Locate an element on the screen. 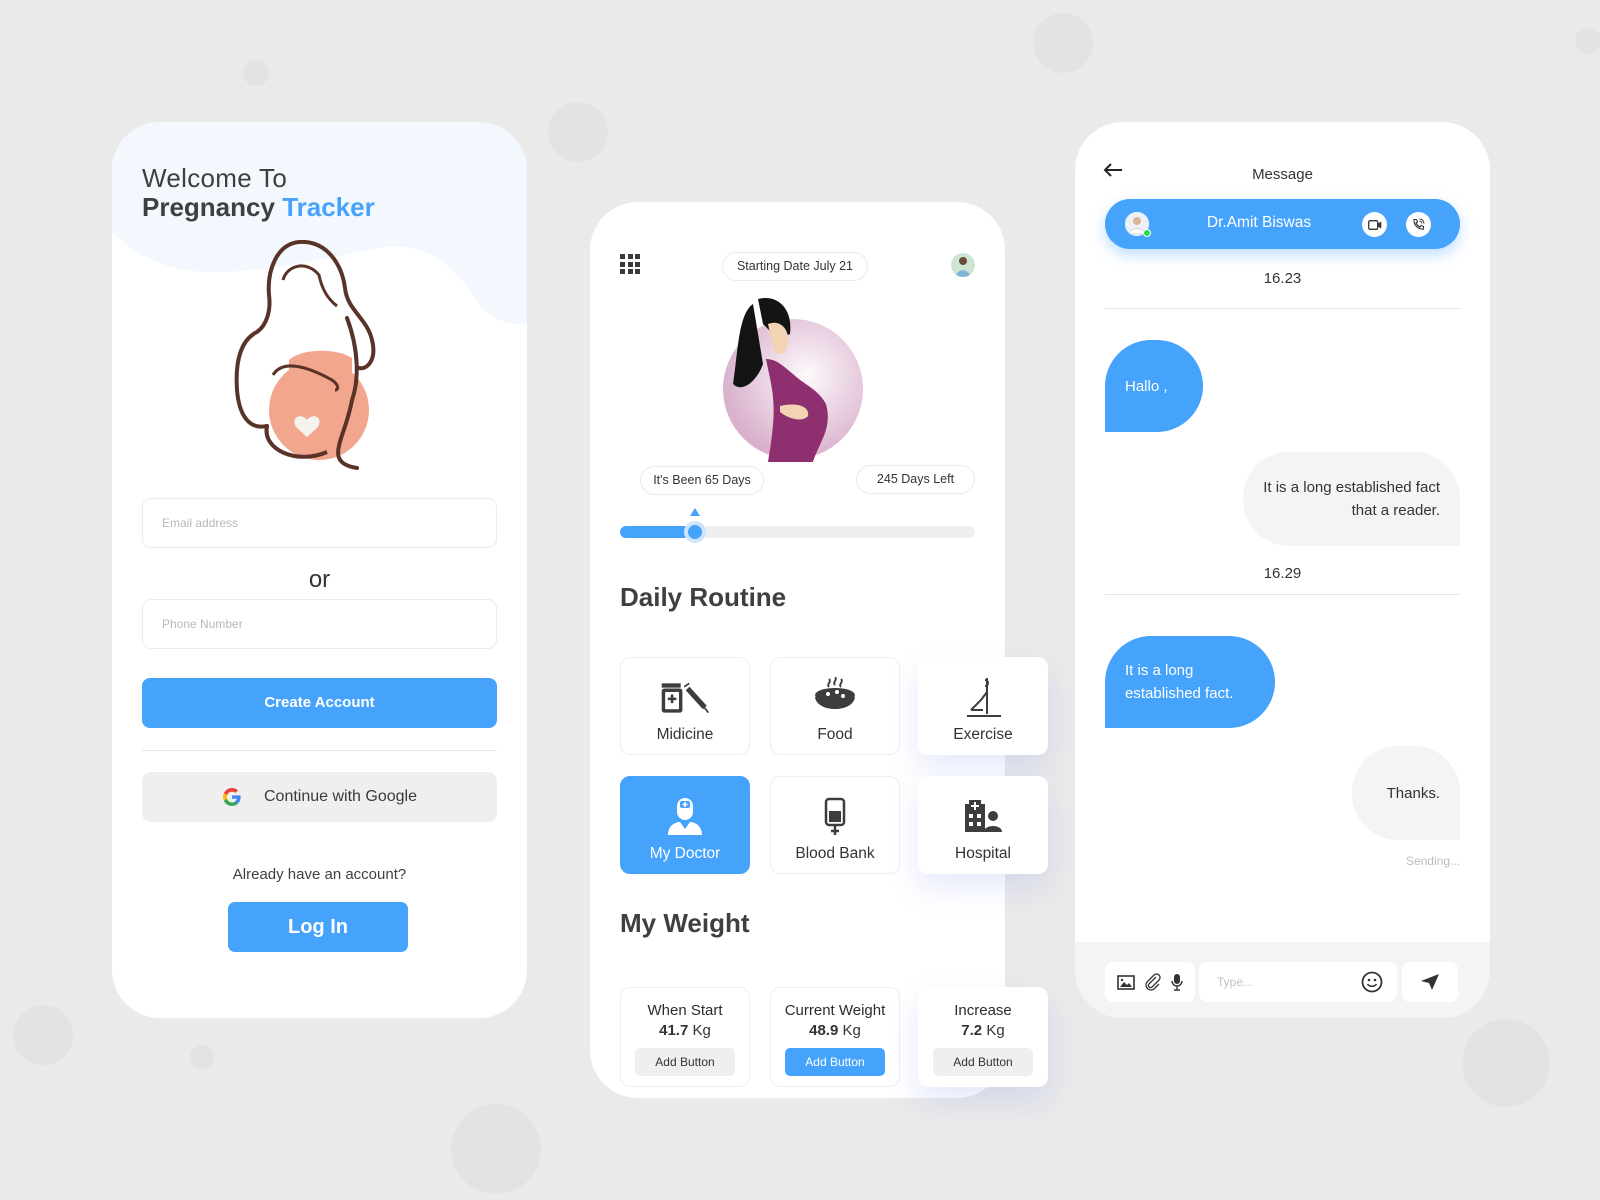 Image resolution: width=1600 pixels, height=1200 pixels. video-call-button is located at coordinates (1374, 224).